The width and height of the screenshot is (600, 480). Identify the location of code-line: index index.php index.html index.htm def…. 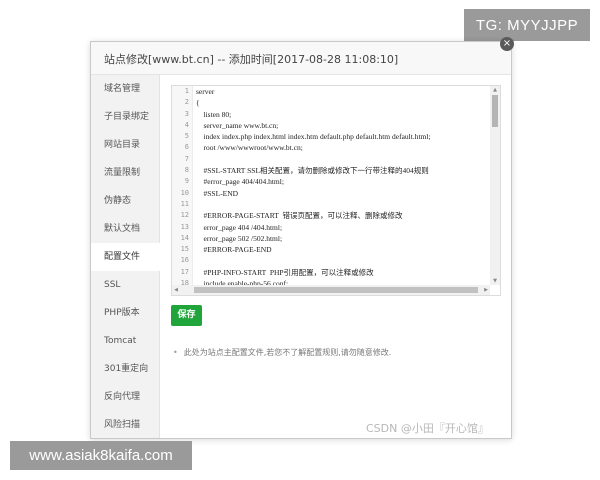
(342, 136).